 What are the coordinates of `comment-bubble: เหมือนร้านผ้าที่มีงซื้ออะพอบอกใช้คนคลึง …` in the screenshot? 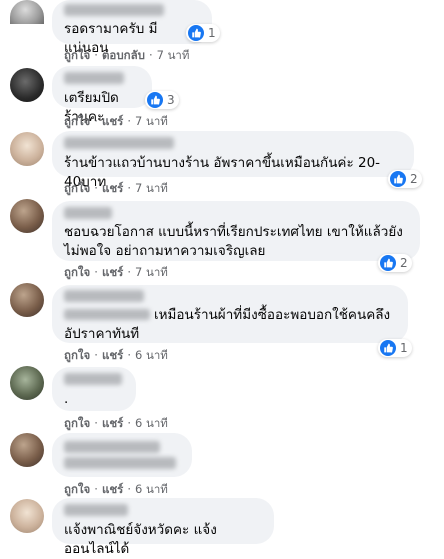 It's located at (230, 314).